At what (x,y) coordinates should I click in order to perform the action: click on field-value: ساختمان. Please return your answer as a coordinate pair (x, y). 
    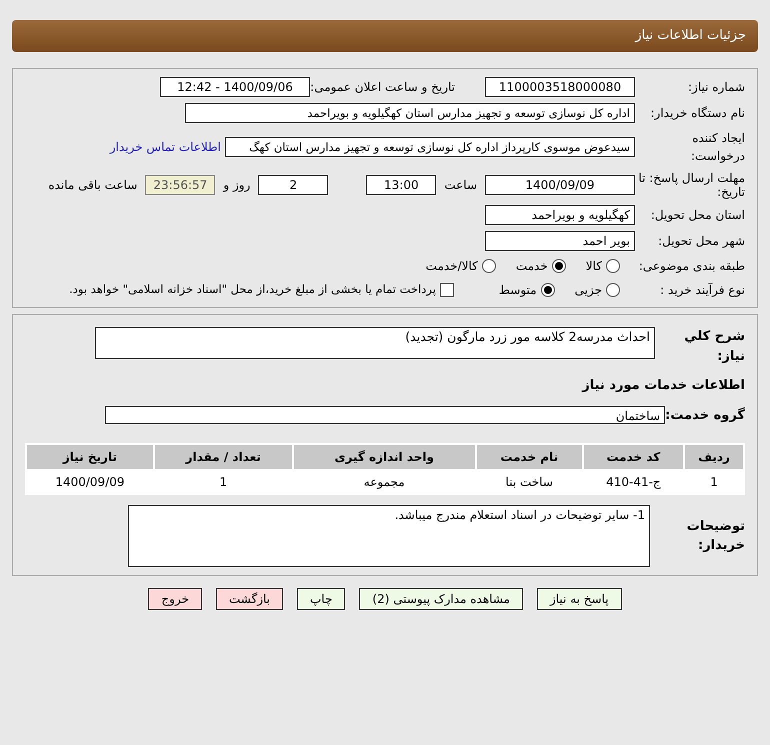
    Looking at the image, I should click on (385, 415).